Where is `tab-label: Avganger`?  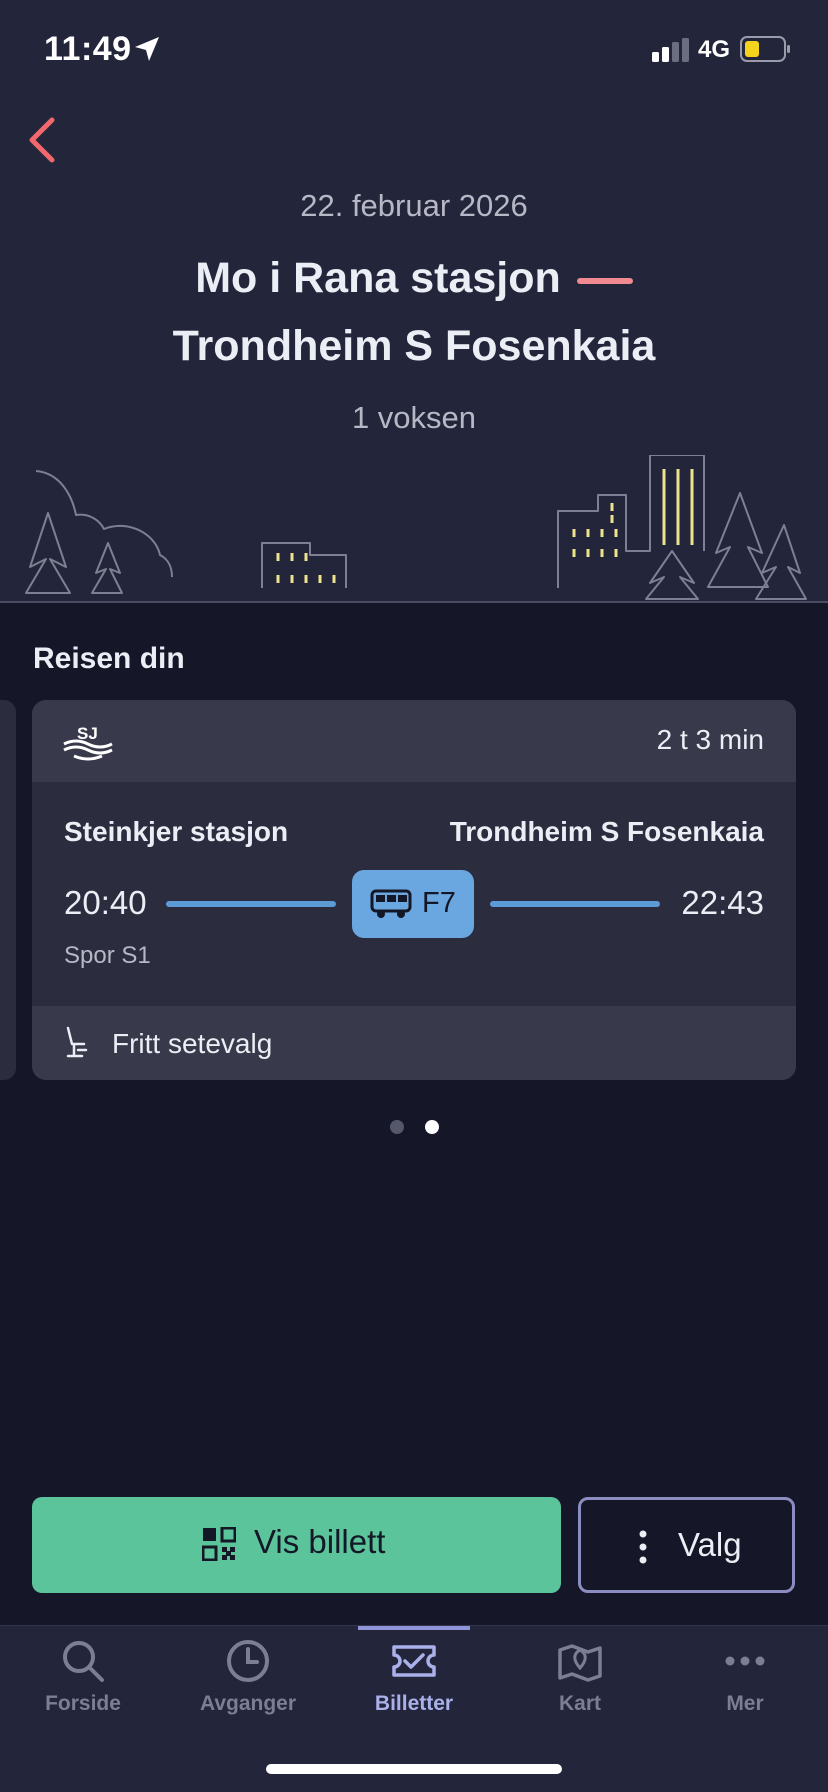 tab-label: Avganger is located at coordinates (248, 1703).